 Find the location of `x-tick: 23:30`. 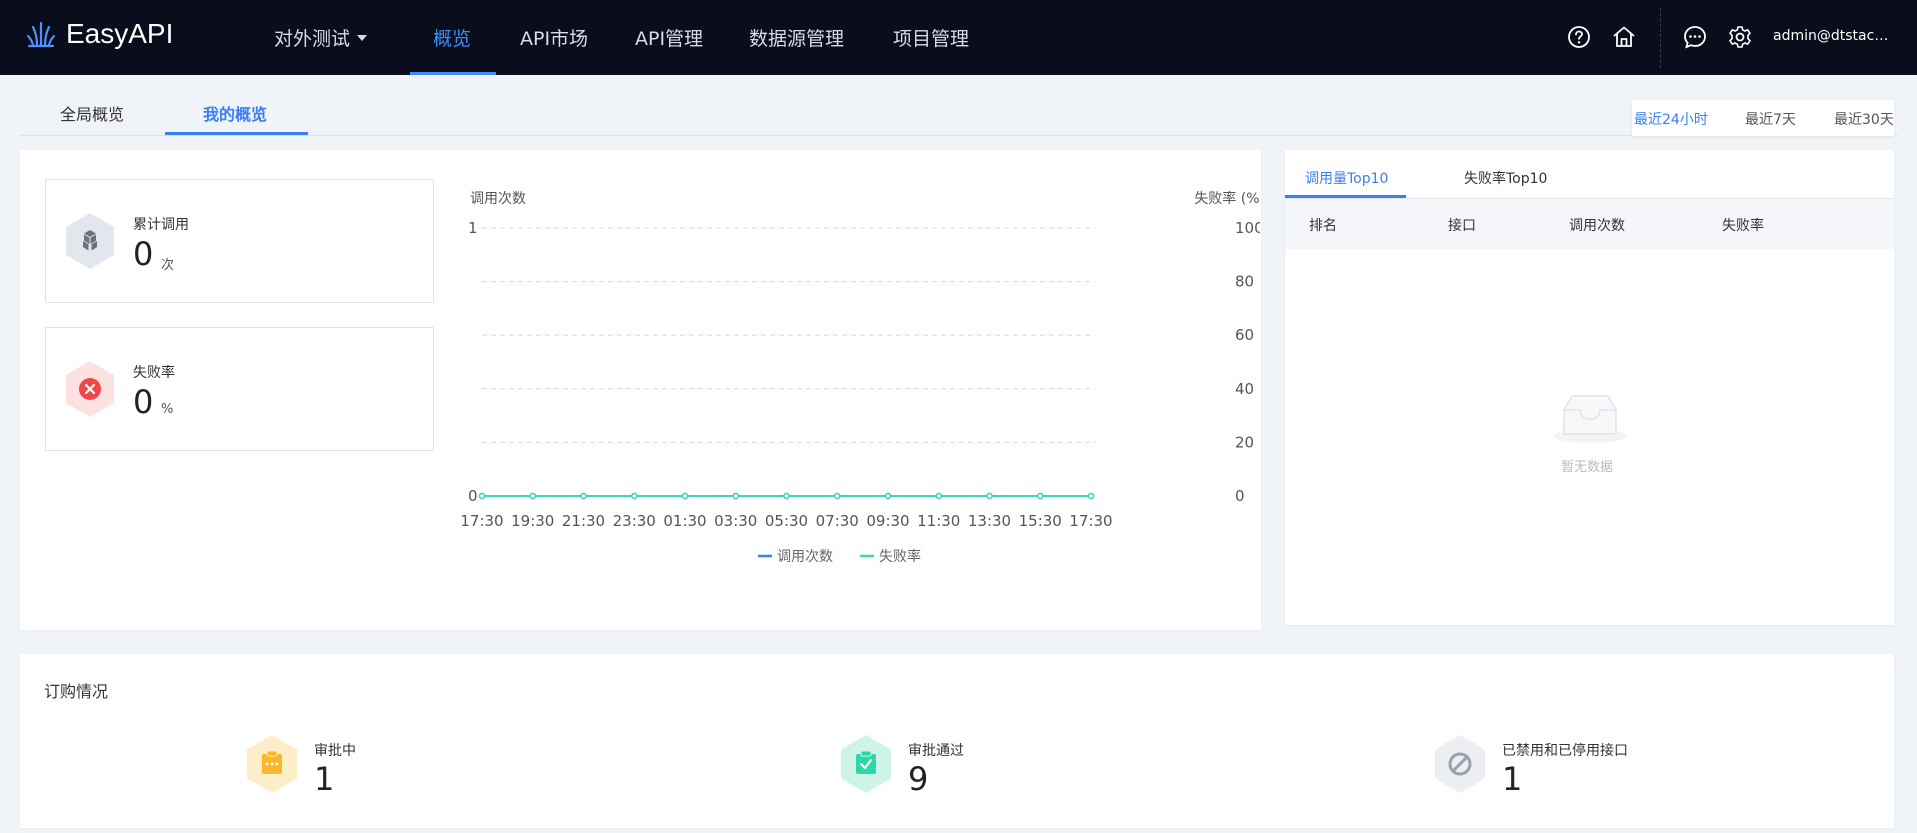

x-tick: 23:30 is located at coordinates (634, 521).